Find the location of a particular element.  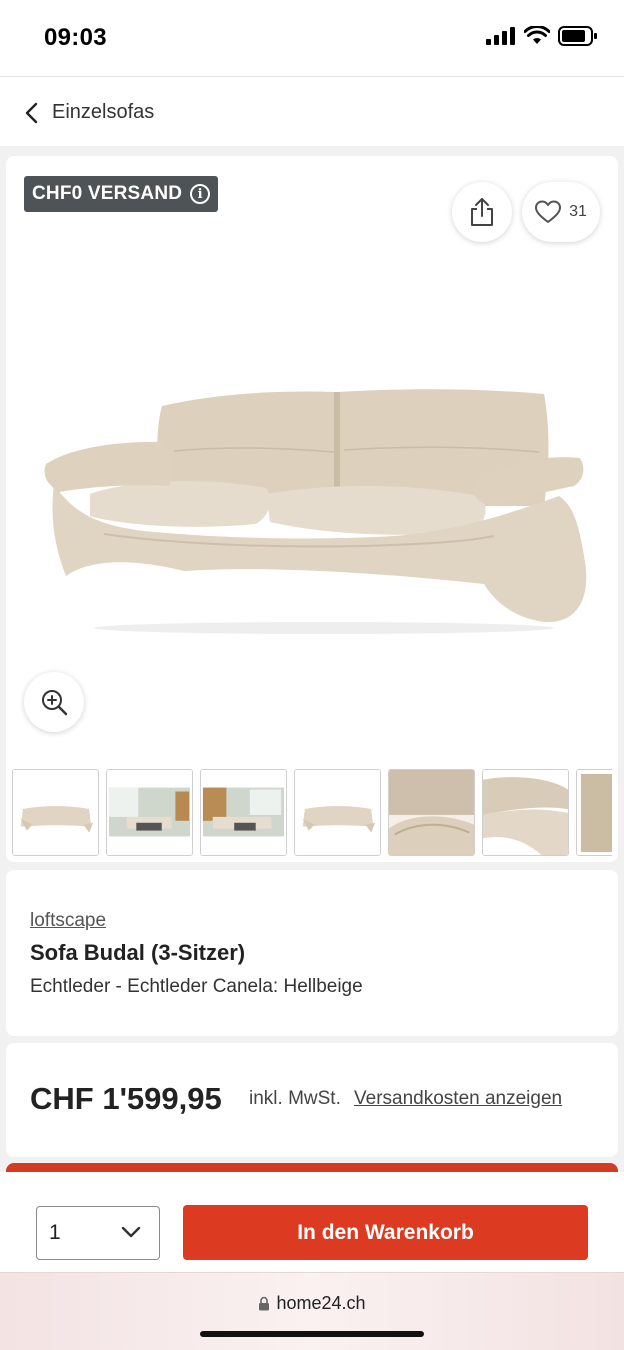

vat-note: inkl. MwSt. is located at coordinates (295, 1098).